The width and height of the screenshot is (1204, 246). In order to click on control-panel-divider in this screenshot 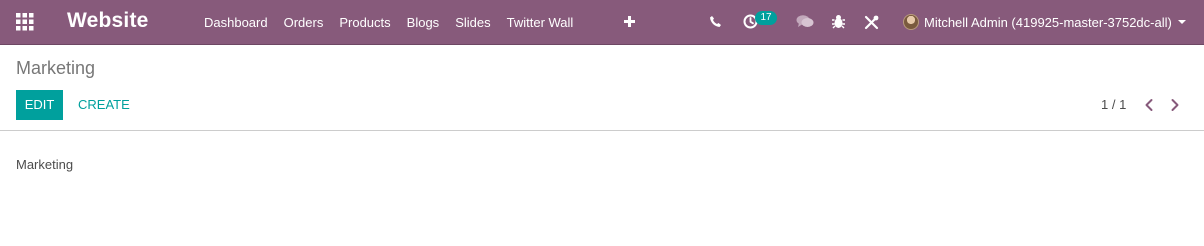, I will do `click(602, 130)`.